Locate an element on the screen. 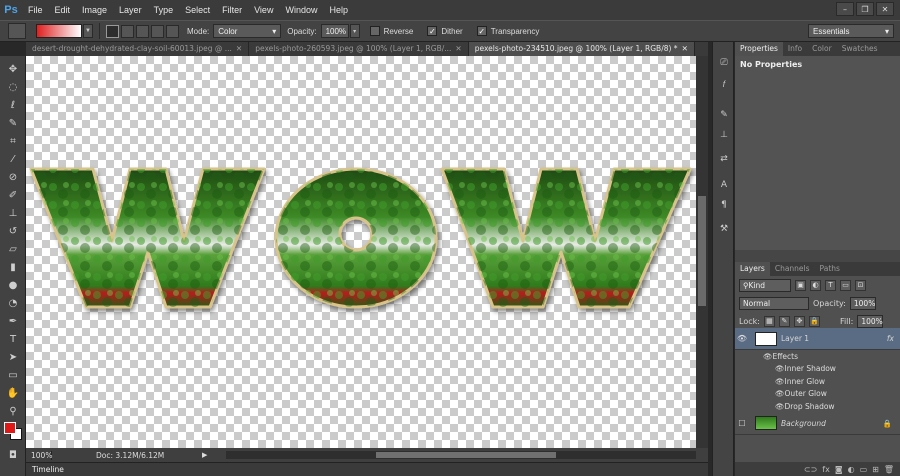  type-filter-icon: T is located at coordinates (830, 285).